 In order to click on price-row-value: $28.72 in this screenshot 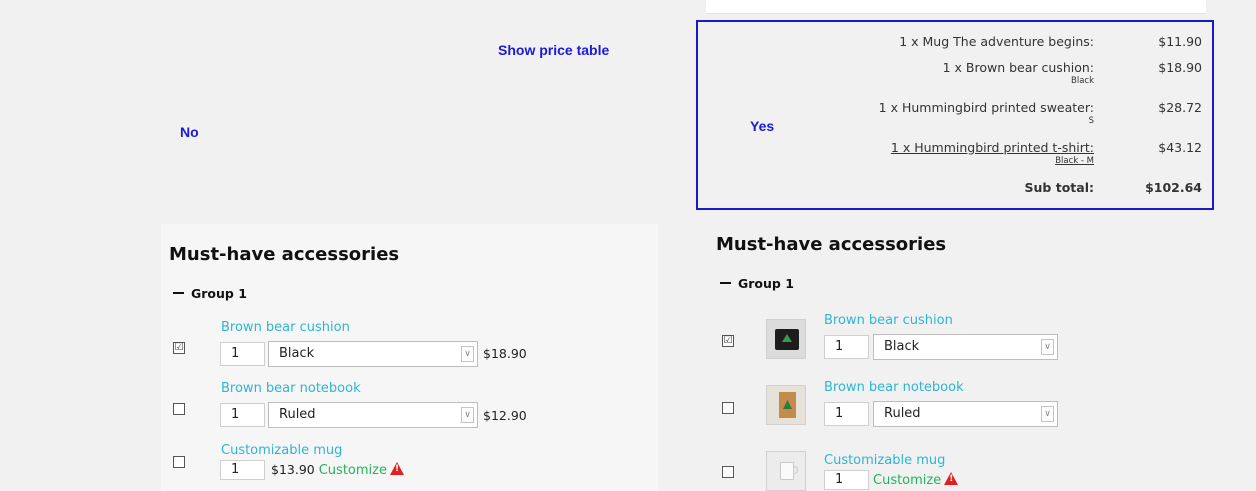, I will do `click(1180, 107)`.